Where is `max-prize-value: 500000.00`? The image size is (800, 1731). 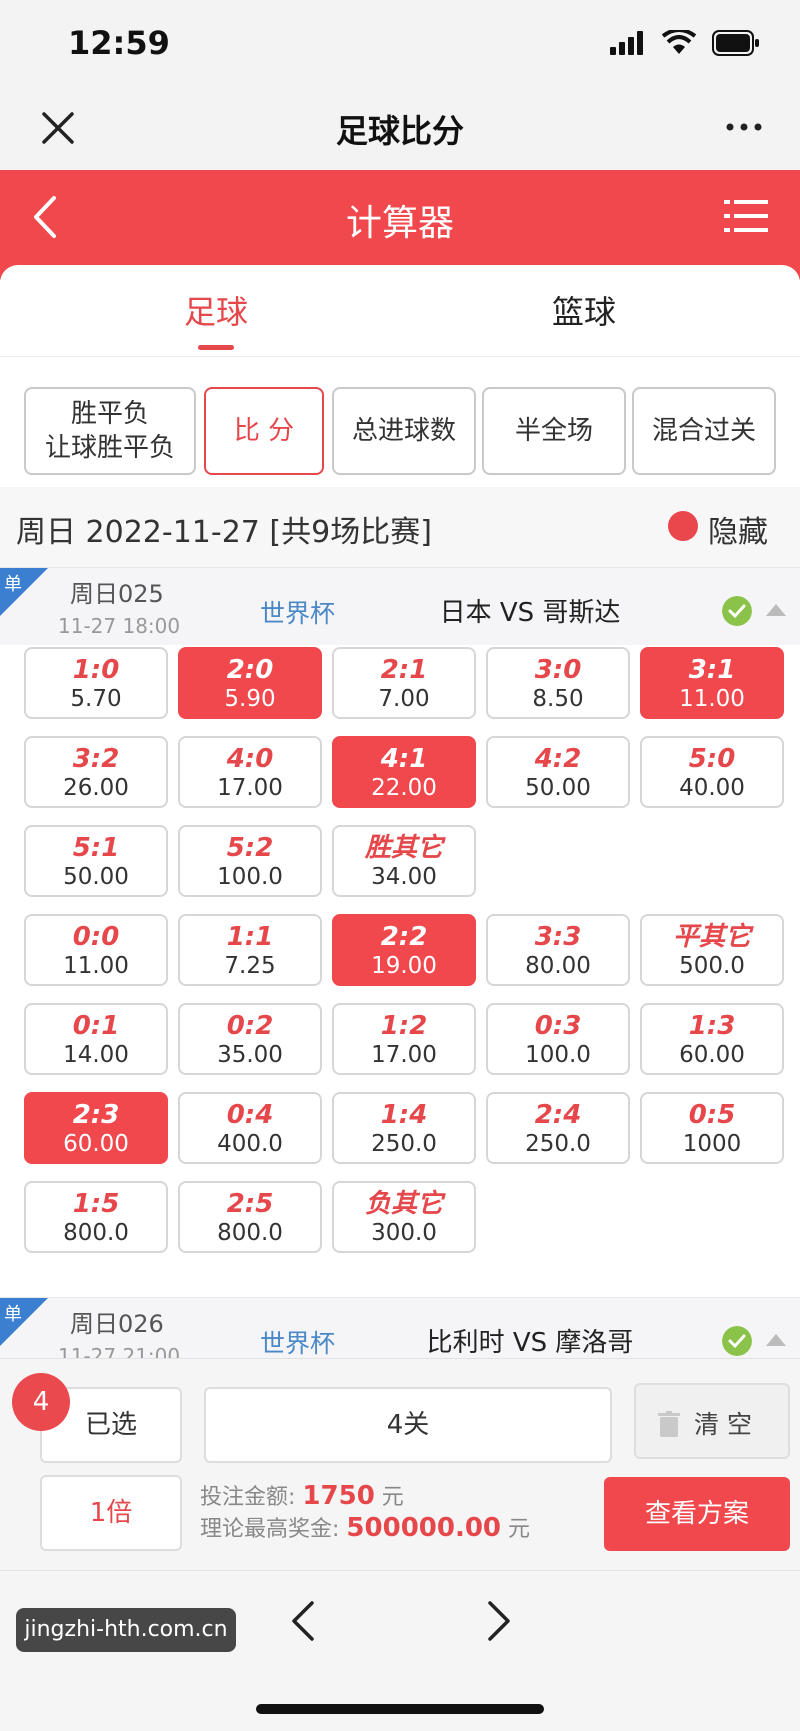 max-prize-value: 500000.00 is located at coordinates (424, 1528).